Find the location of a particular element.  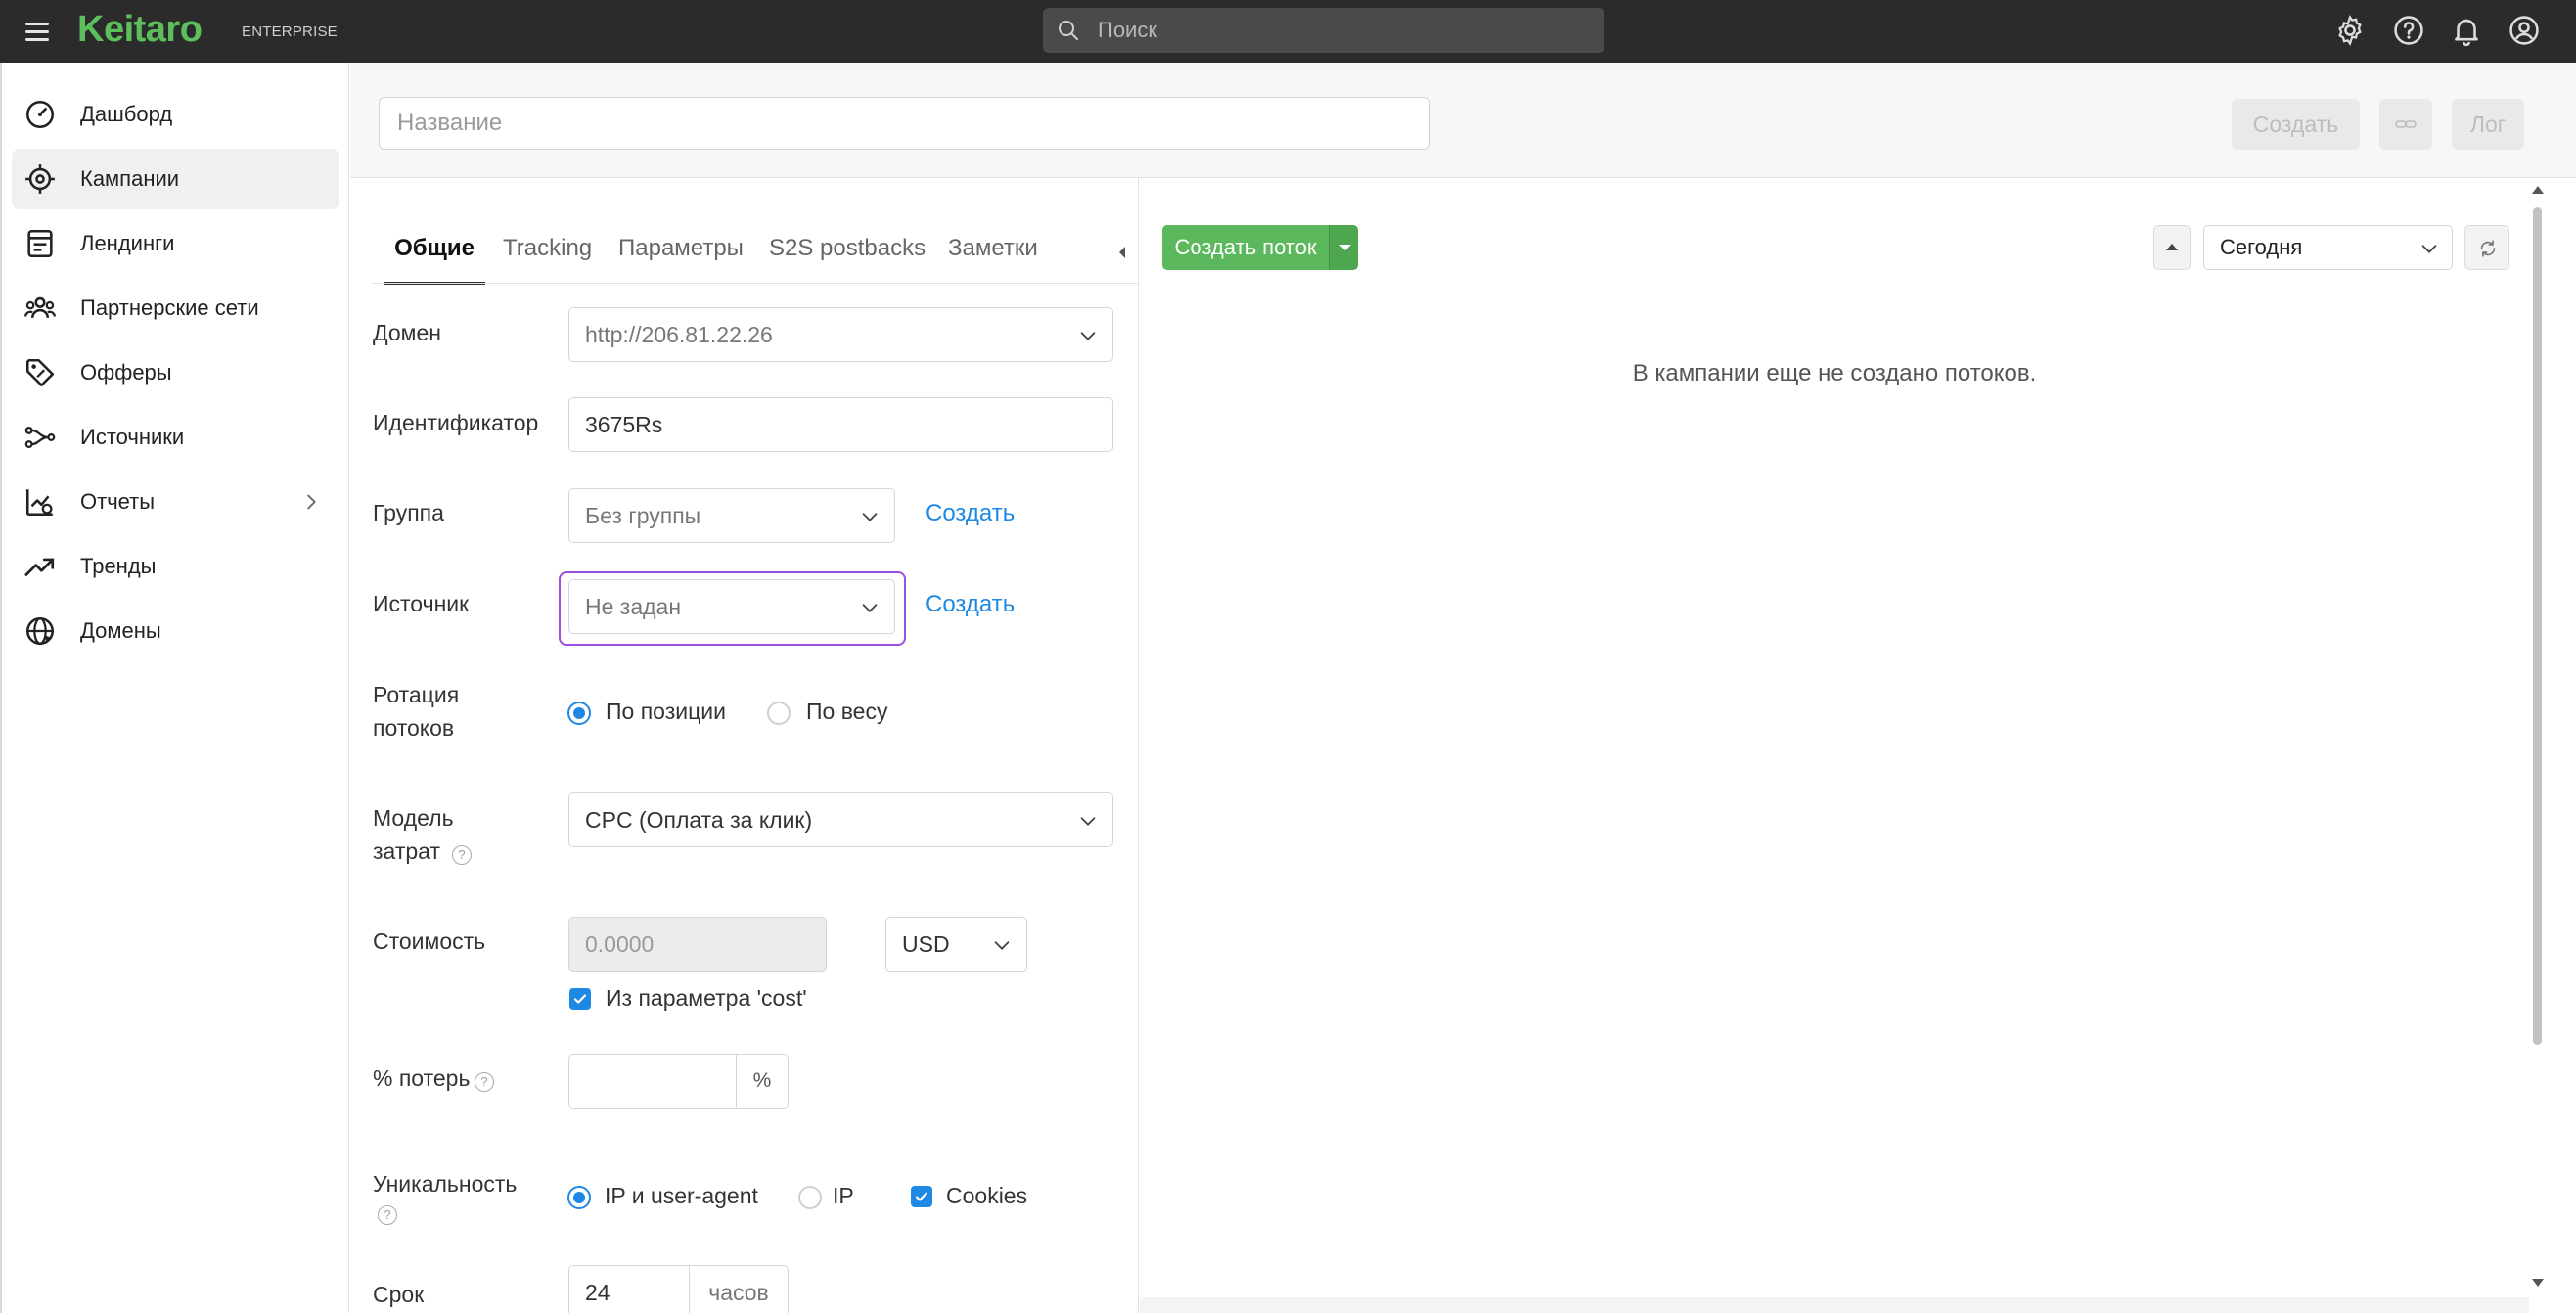

cost-model-label-line1: Модель is located at coordinates (413, 818).